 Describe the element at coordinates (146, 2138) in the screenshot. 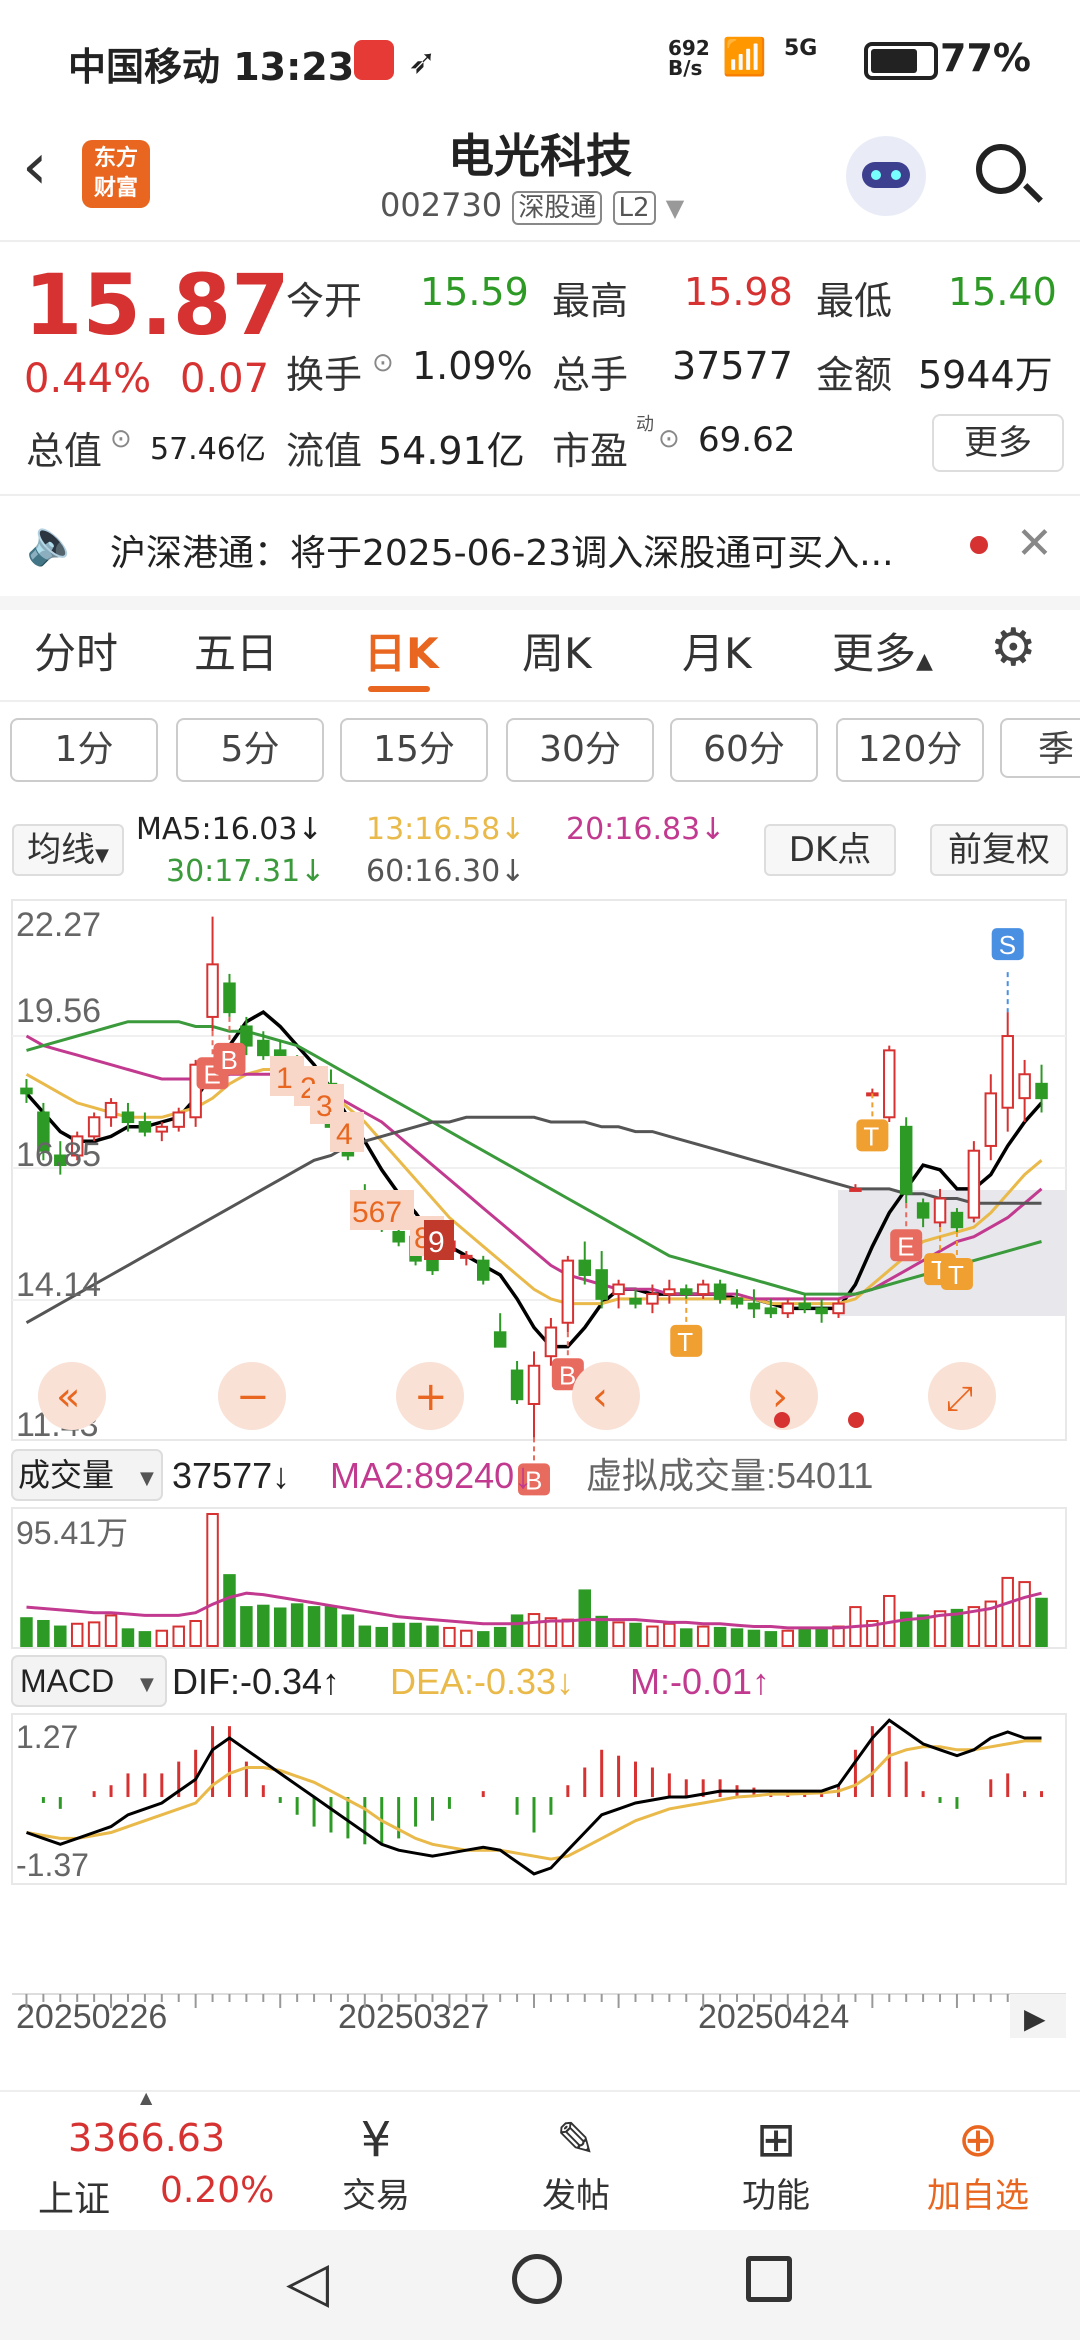

I see `index-value: 3366.63` at that location.